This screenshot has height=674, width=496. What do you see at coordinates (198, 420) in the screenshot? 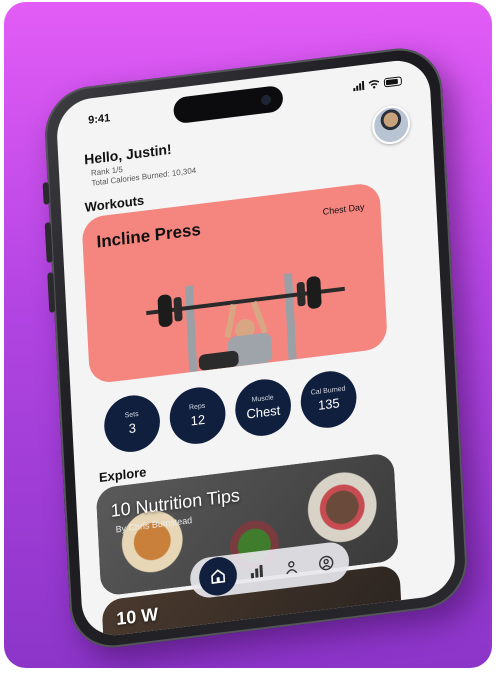
I see `stat-value: 12` at bounding box center [198, 420].